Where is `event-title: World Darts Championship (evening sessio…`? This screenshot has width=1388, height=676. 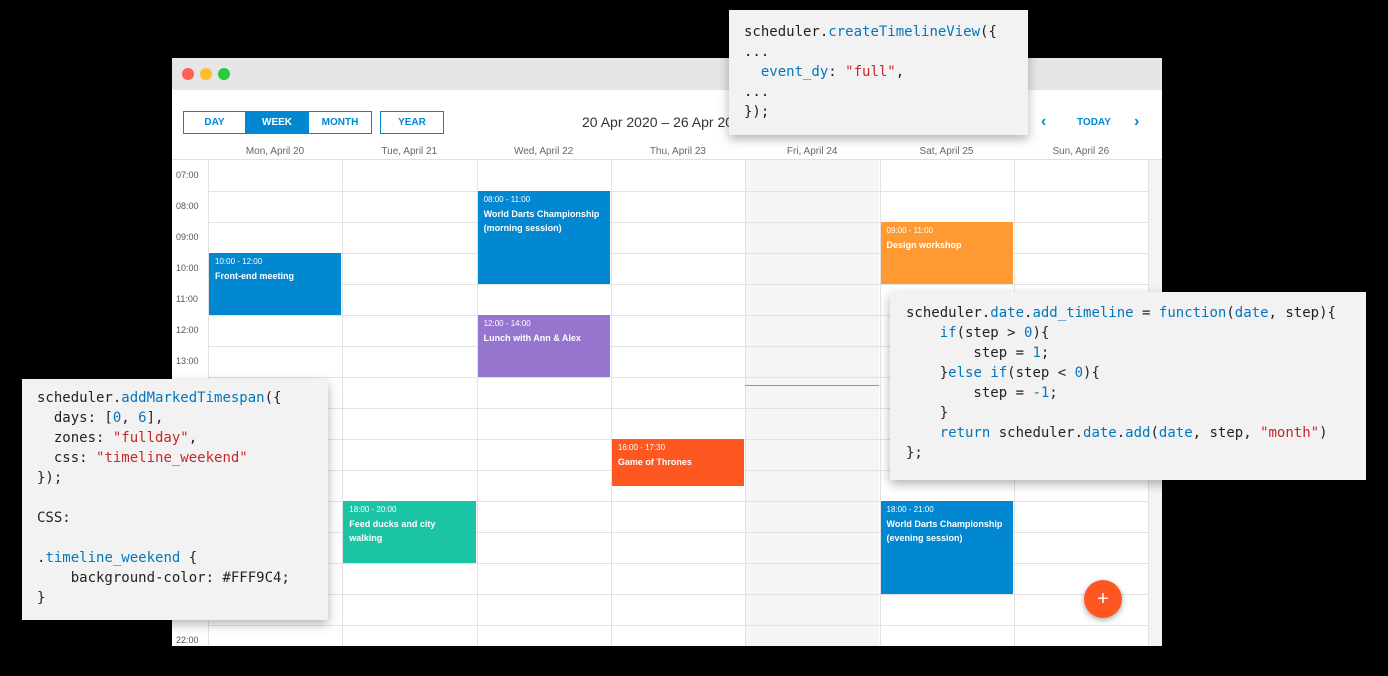
event-title: World Darts Championship (evening sessio… is located at coordinates (944, 531).